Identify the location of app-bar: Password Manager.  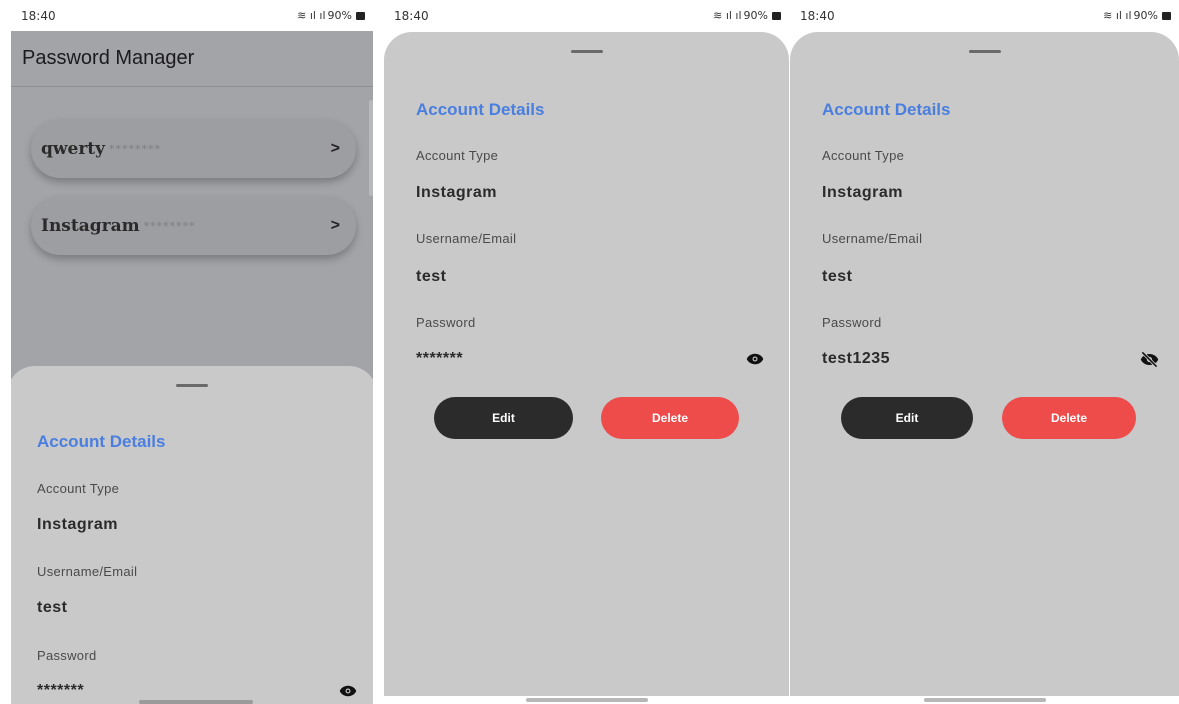
(192, 59).